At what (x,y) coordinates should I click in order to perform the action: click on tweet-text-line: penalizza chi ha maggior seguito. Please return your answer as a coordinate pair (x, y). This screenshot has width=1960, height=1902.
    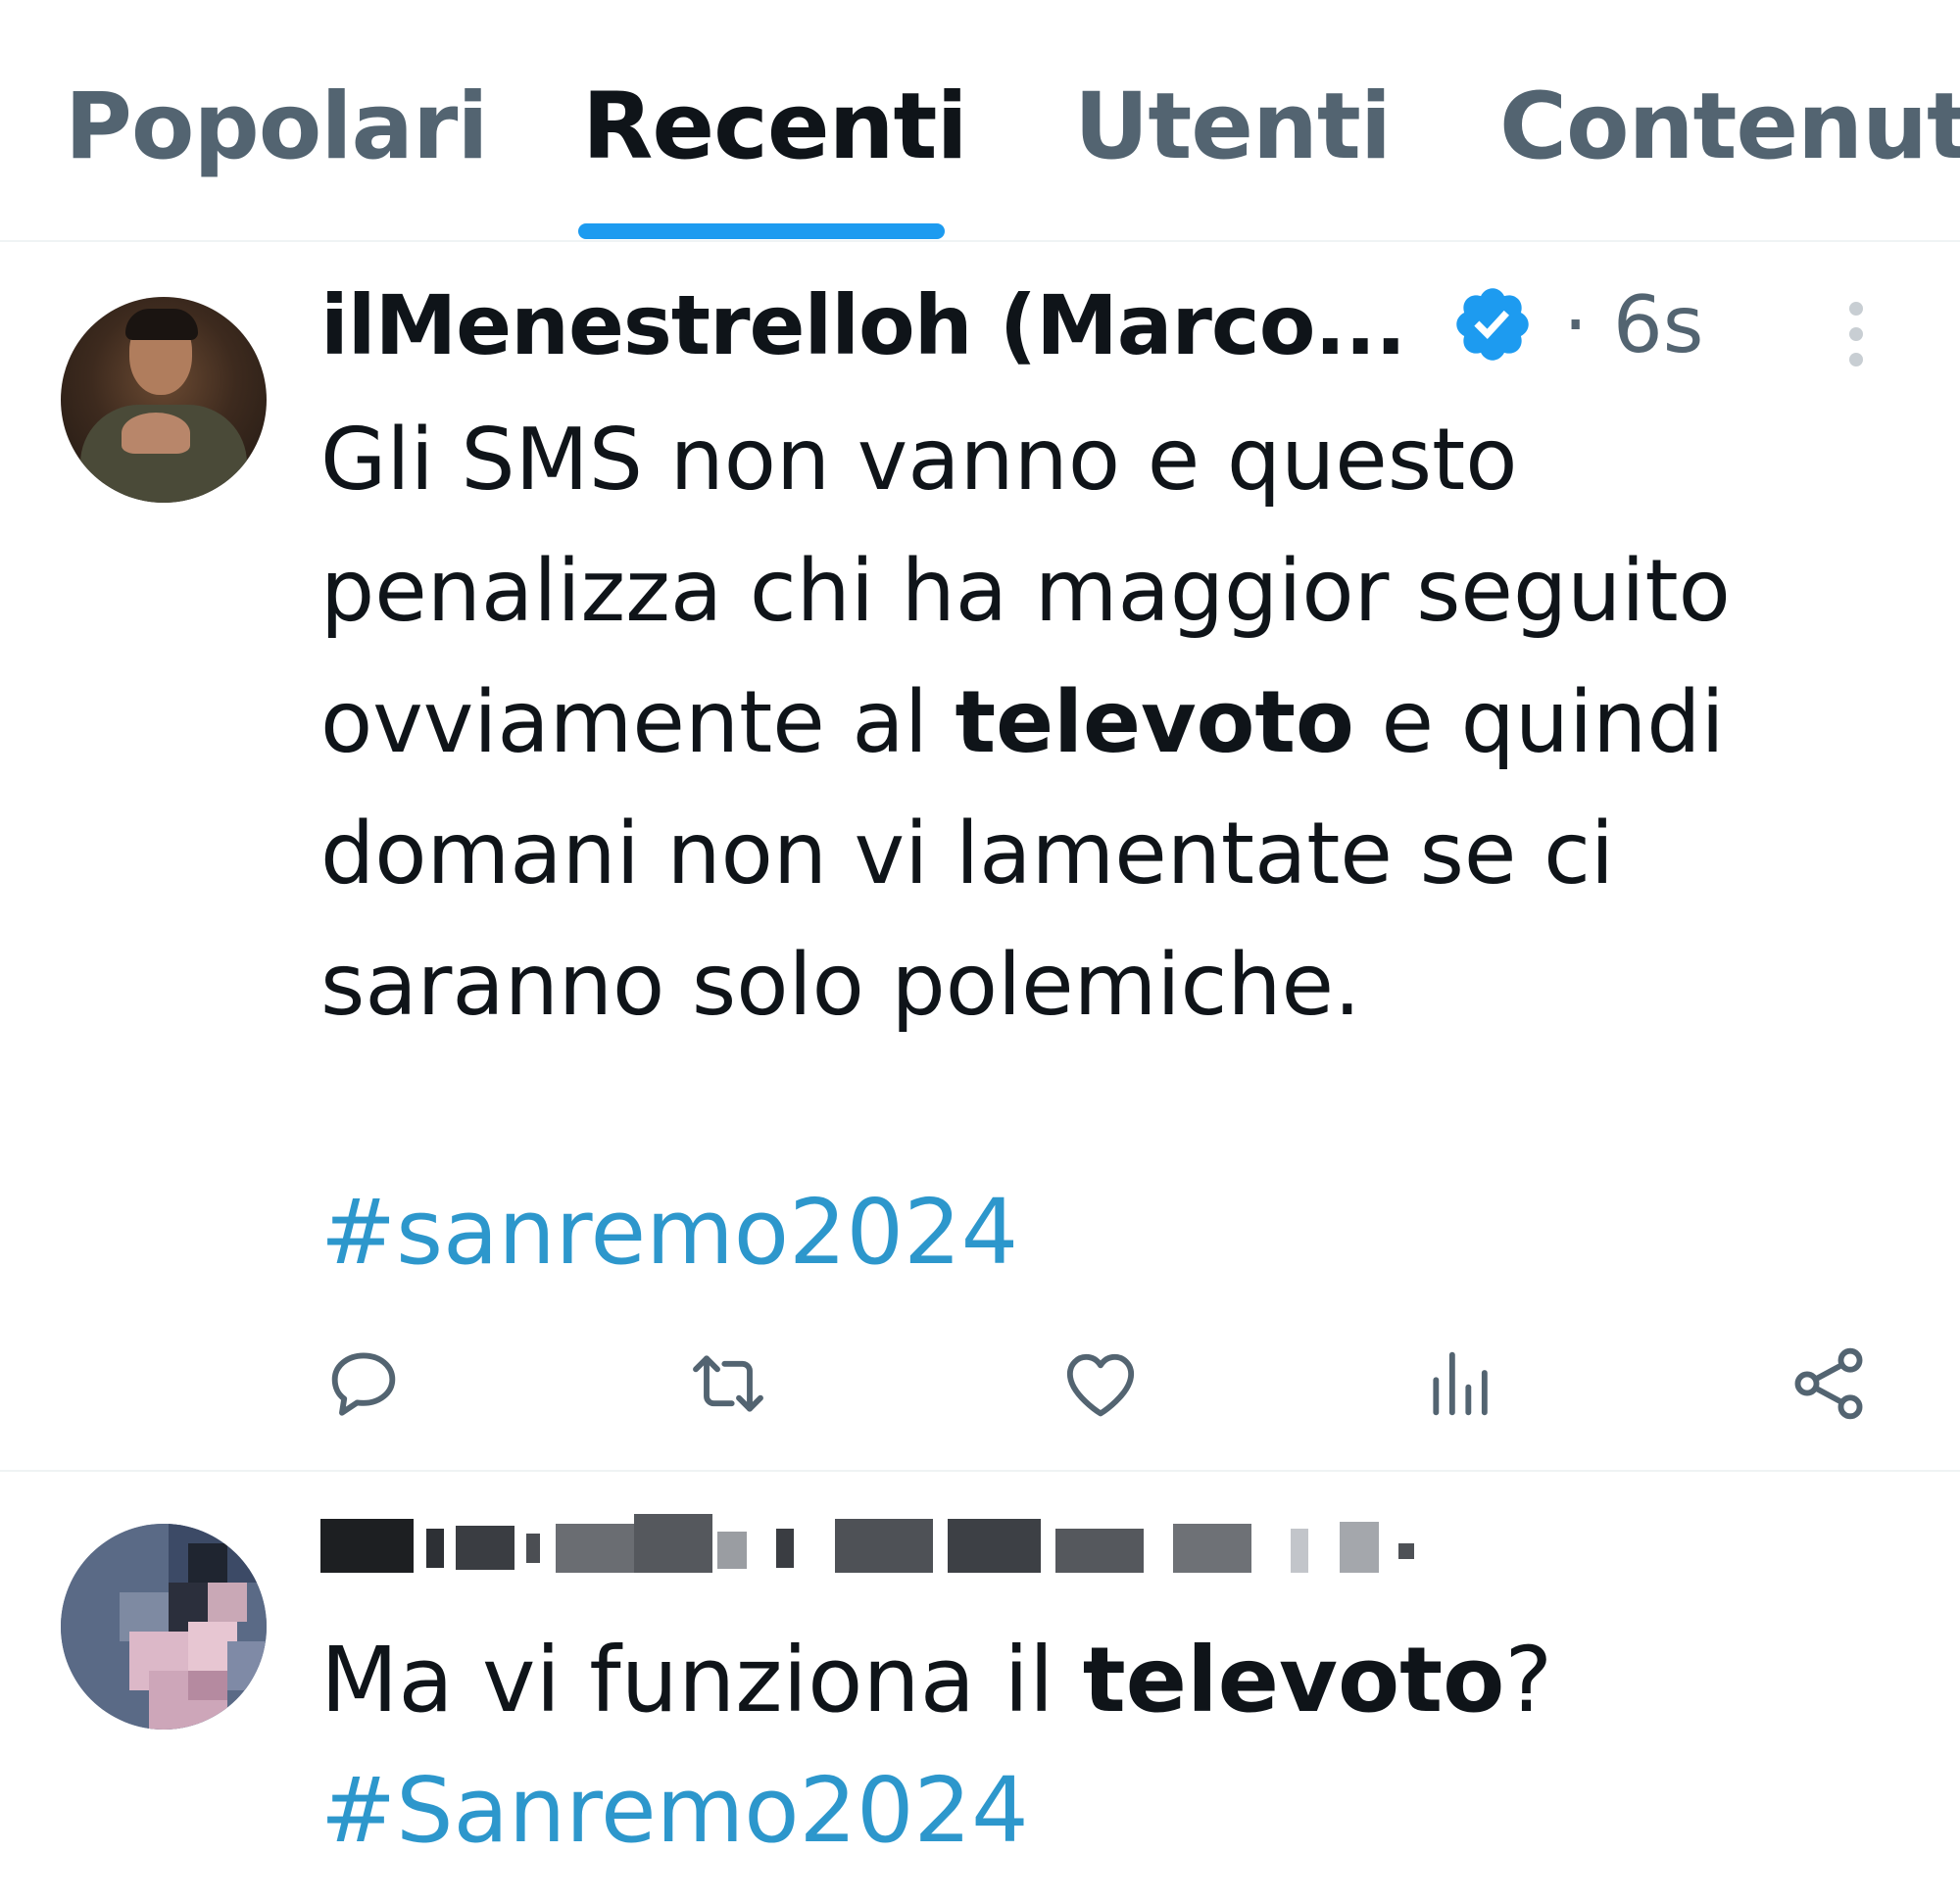
    Looking at the image, I should click on (1025, 591).